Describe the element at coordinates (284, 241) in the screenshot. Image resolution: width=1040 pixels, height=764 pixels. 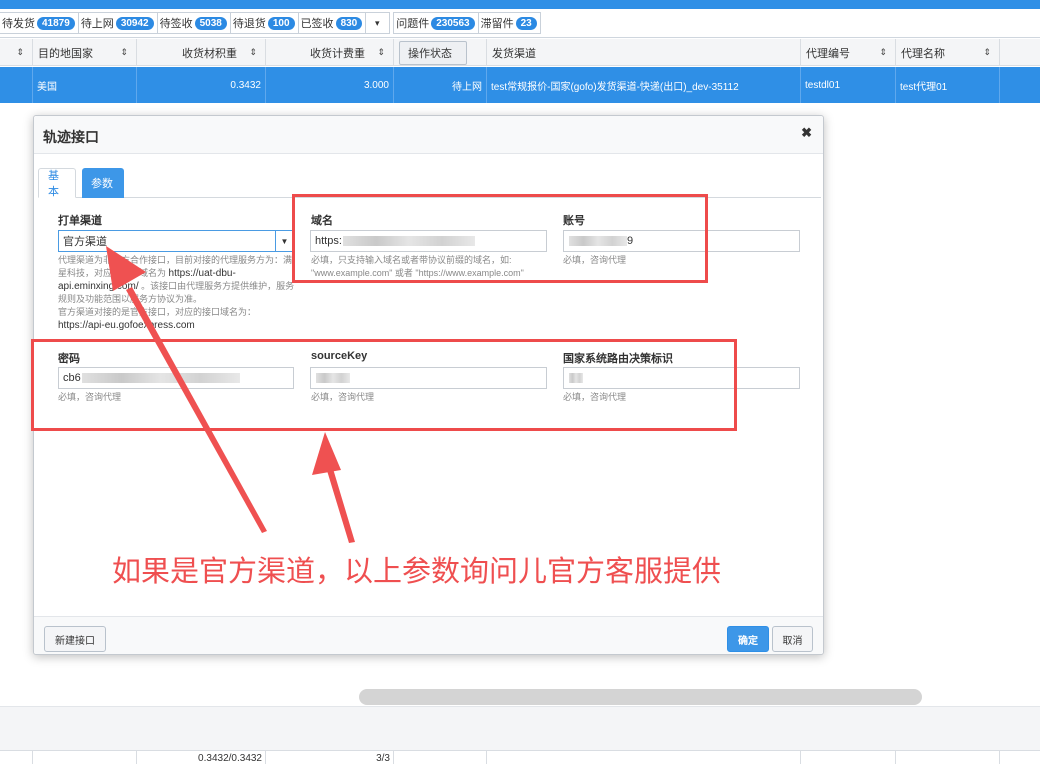
I see `caret-down-icon: ▼` at that location.